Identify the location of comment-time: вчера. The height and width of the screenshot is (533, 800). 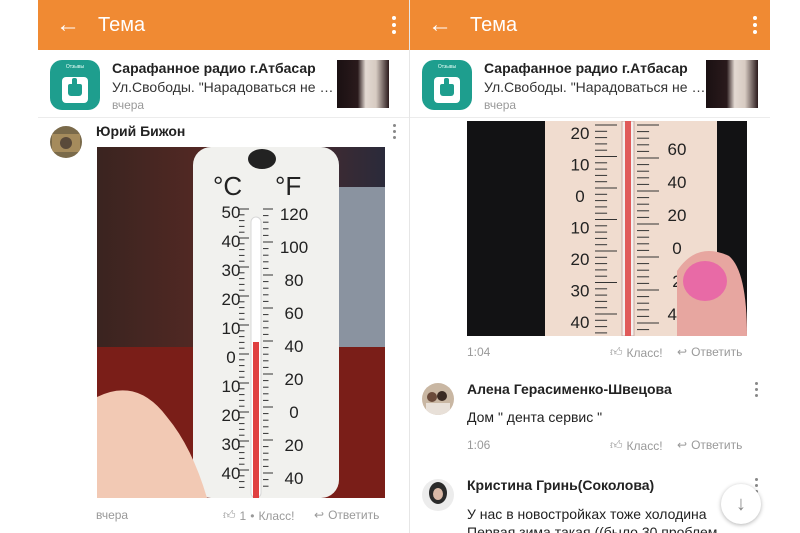
(112, 515).